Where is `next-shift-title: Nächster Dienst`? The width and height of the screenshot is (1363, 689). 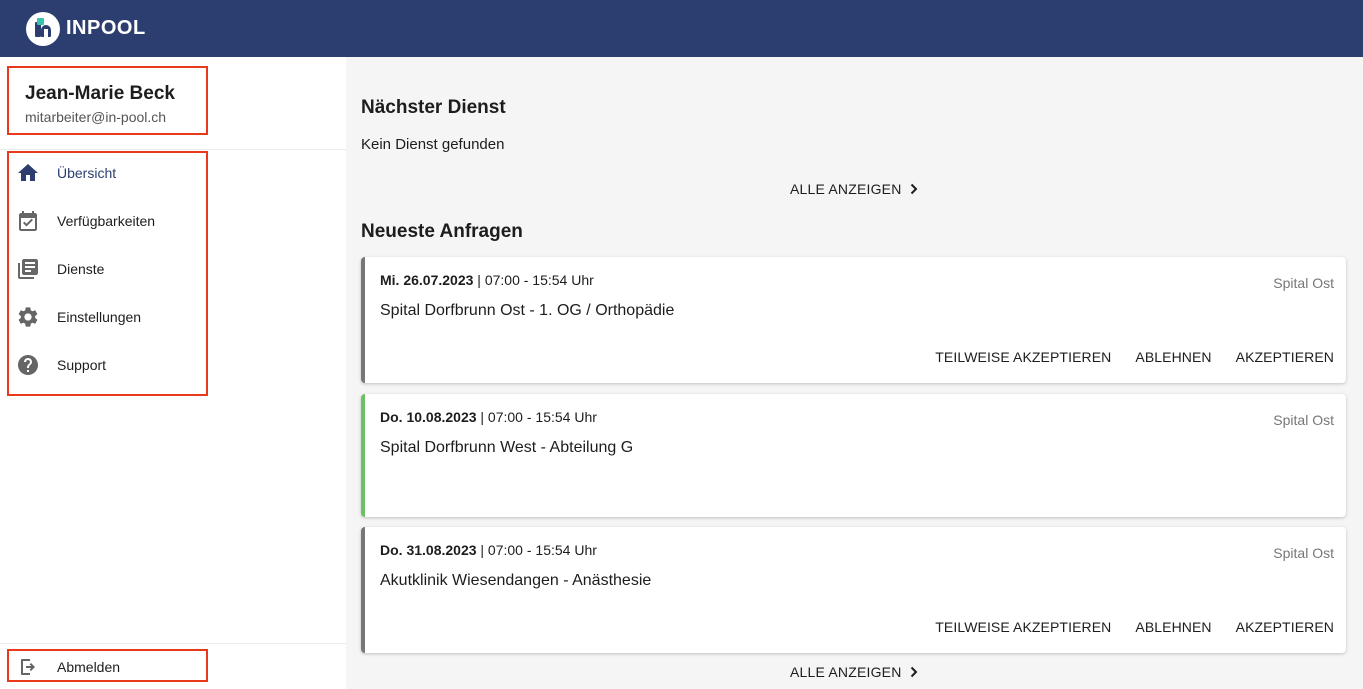 next-shift-title: Nächster Dienst is located at coordinates (433, 107).